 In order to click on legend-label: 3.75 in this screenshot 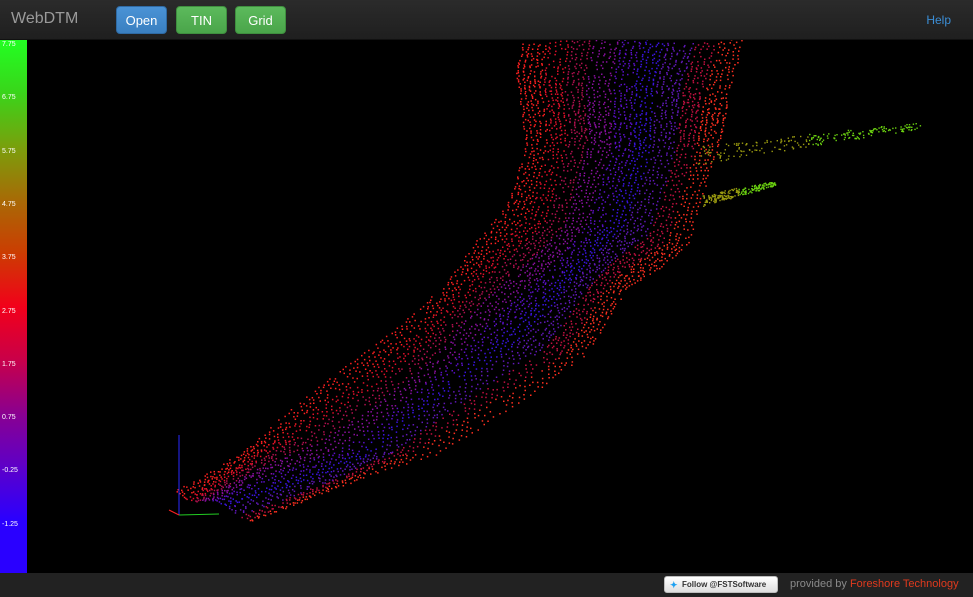, I will do `click(9, 258)`.